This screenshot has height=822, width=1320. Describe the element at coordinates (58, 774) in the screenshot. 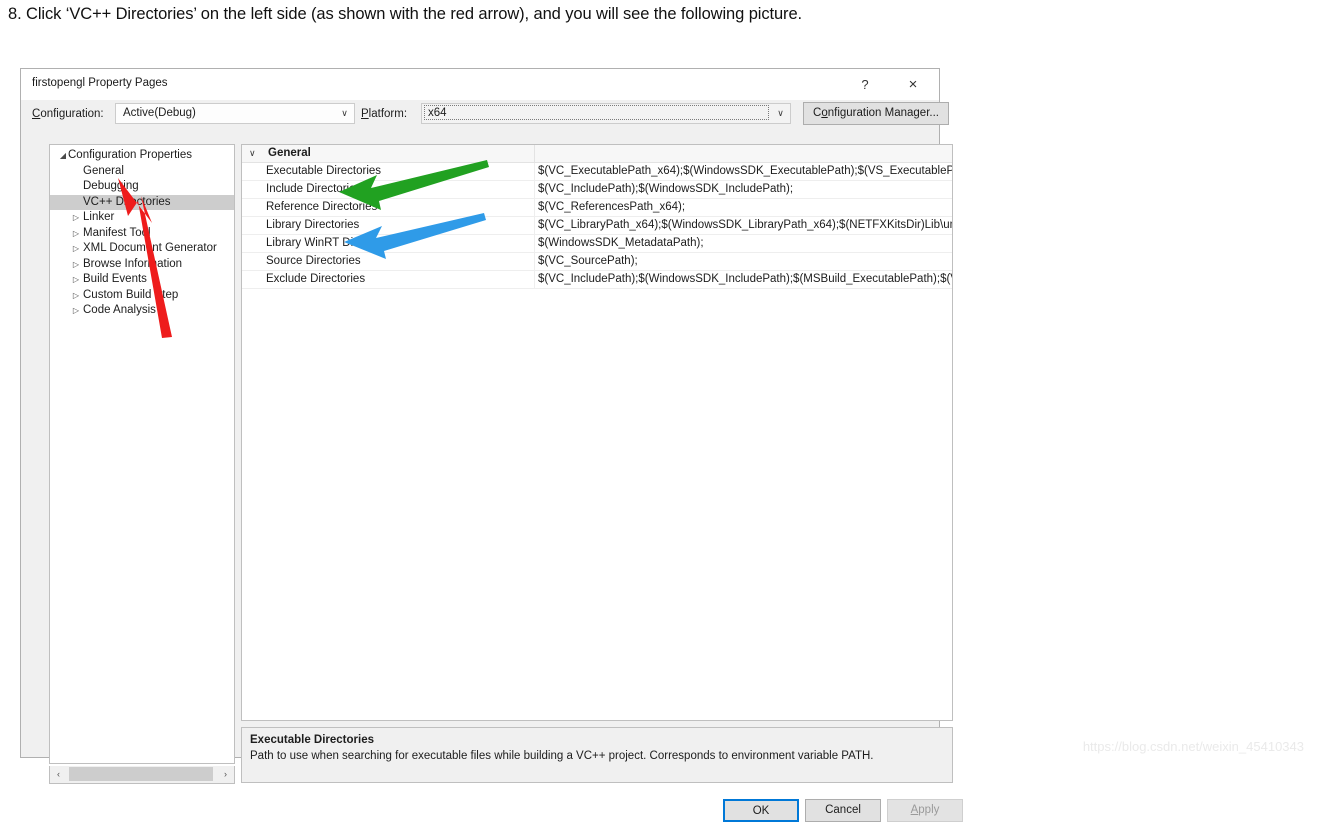

I see `scroll-left-icon: ‹` at that location.